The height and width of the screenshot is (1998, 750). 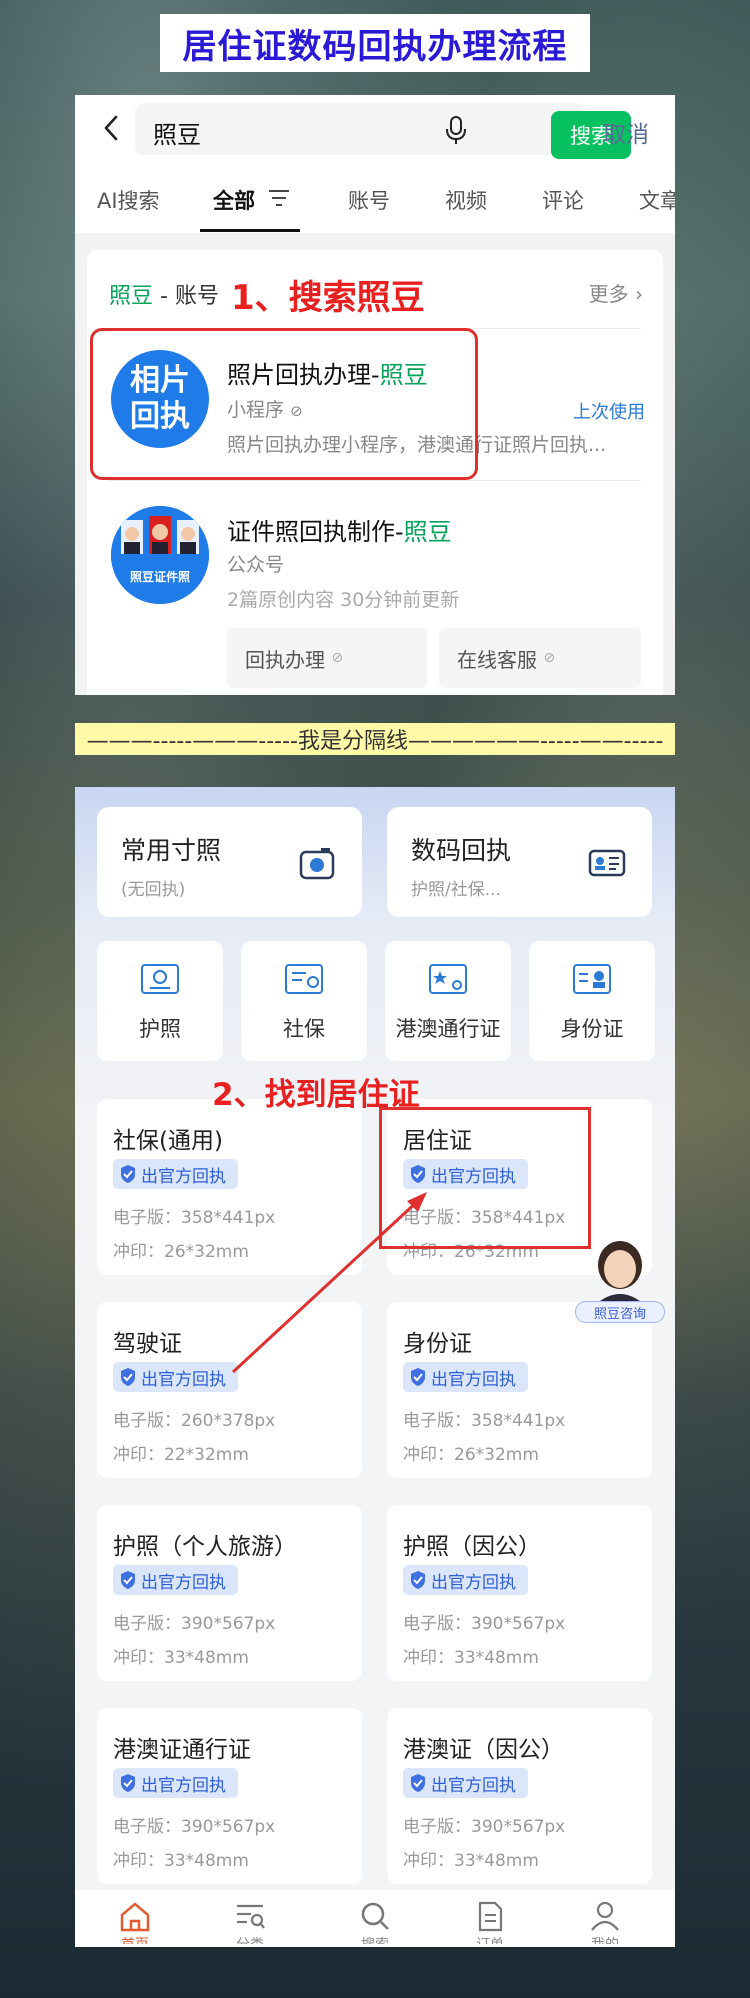 What do you see at coordinates (375, 480) in the screenshot?
I see `divider` at bounding box center [375, 480].